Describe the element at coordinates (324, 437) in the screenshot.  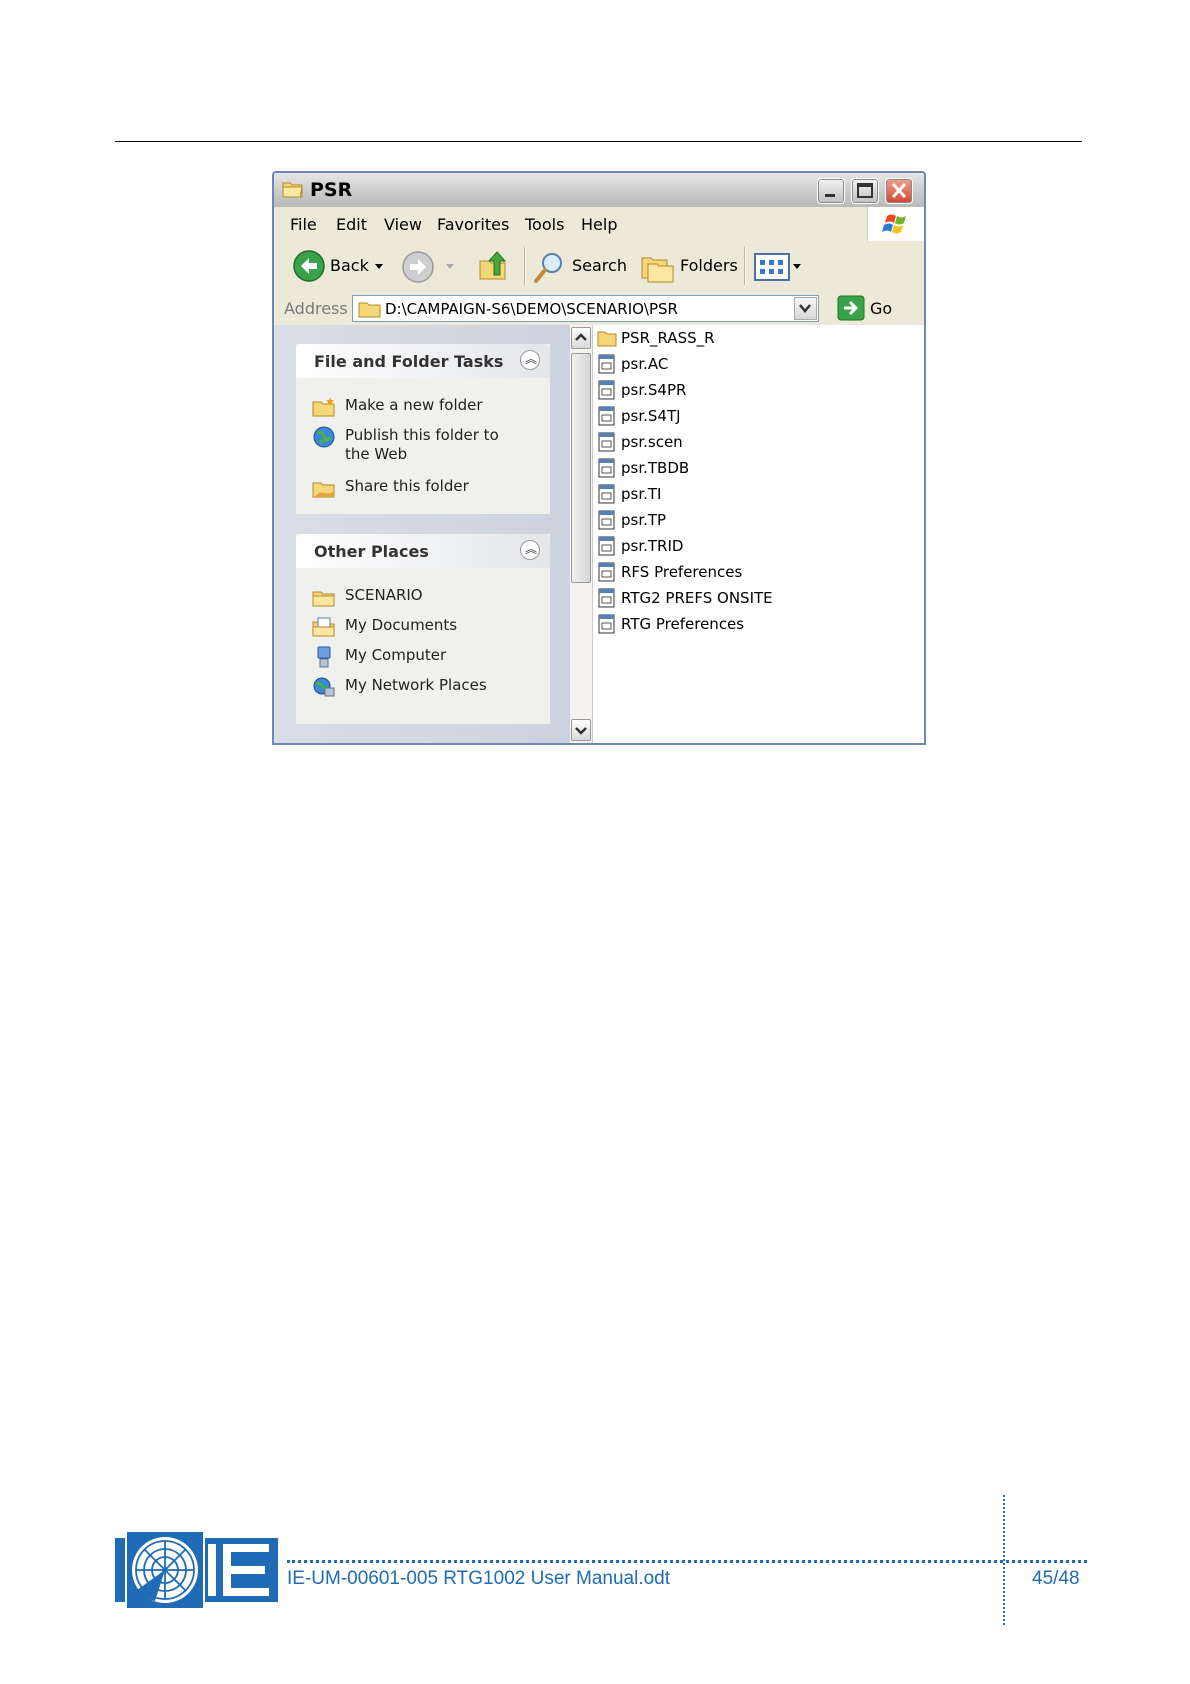
I see `globe-icon` at that location.